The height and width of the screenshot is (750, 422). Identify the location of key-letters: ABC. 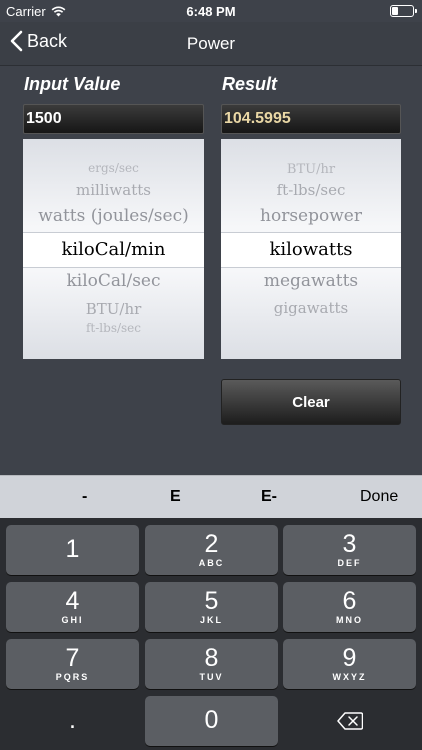
(211, 563).